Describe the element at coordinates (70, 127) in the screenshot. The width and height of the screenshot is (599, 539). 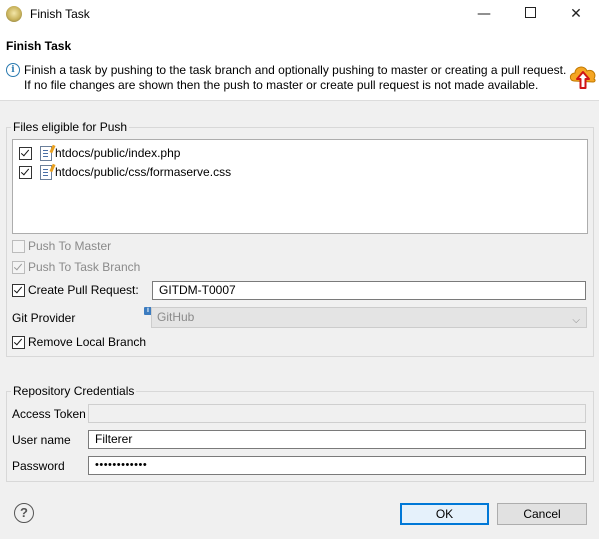
I see `files-group-label: Files eligible for Push` at that location.